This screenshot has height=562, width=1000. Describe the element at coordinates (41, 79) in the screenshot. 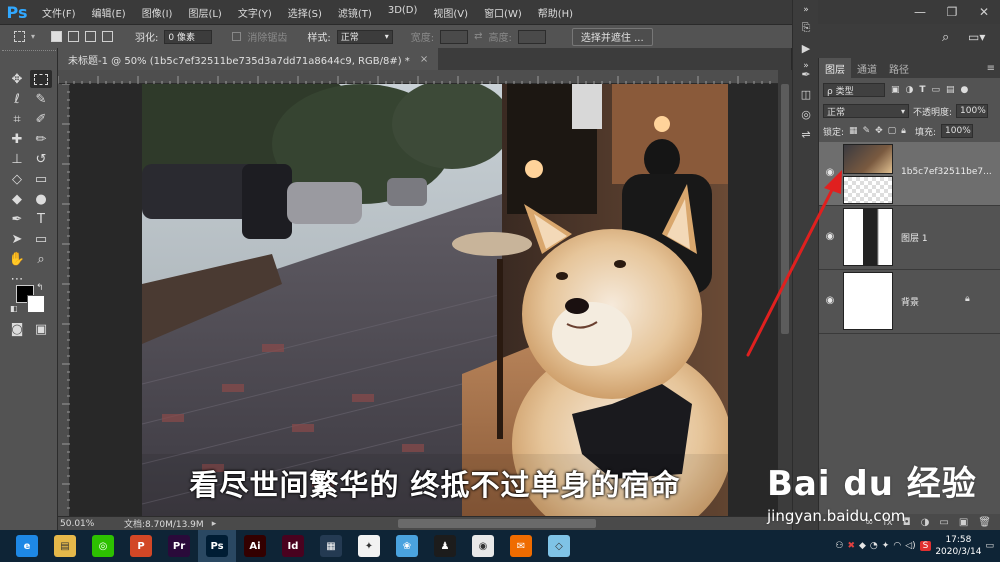

I see `marquee-tool-icon` at that location.